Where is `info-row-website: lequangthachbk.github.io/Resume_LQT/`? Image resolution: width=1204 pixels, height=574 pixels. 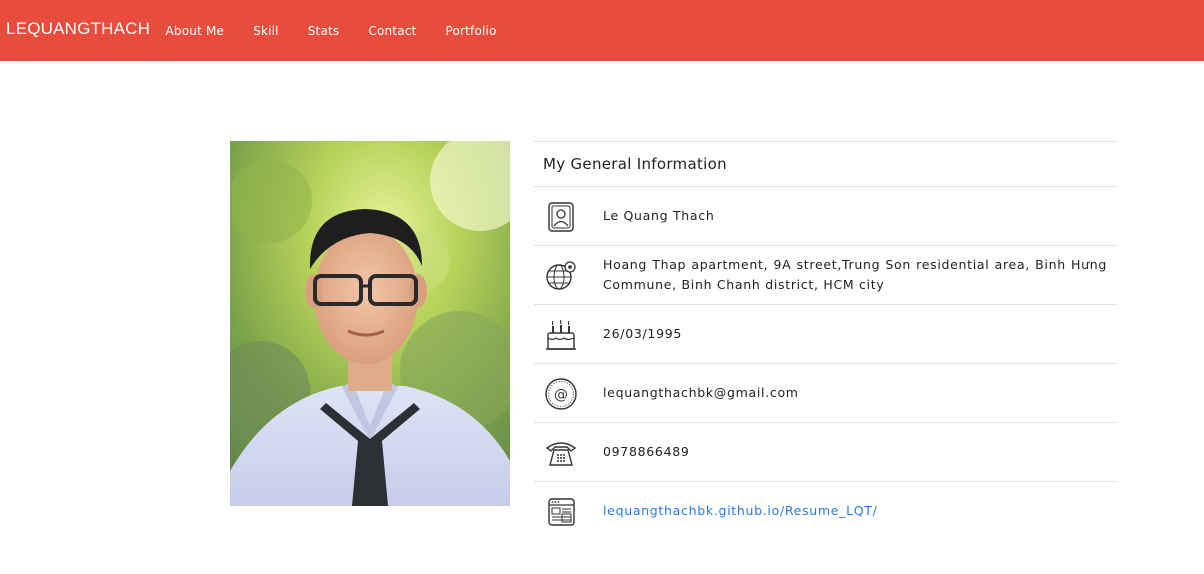 info-row-website: lequangthachbk.github.io/Resume_LQT/ is located at coordinates (825, 511).